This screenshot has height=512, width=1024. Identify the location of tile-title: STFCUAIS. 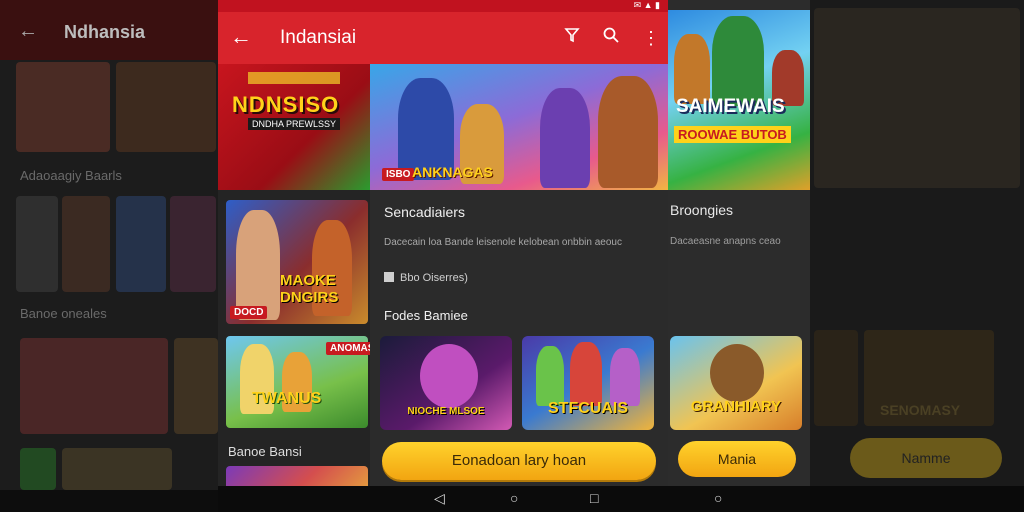
(588, 408).